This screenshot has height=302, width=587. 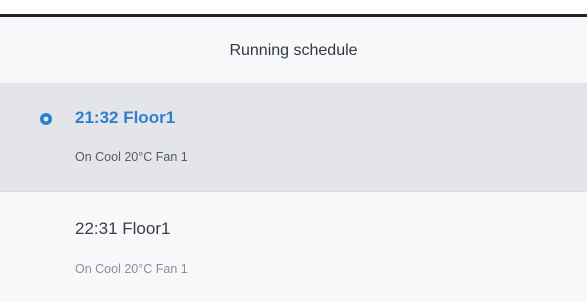 I want to click on window-top-area, so click(x=293, y=7).